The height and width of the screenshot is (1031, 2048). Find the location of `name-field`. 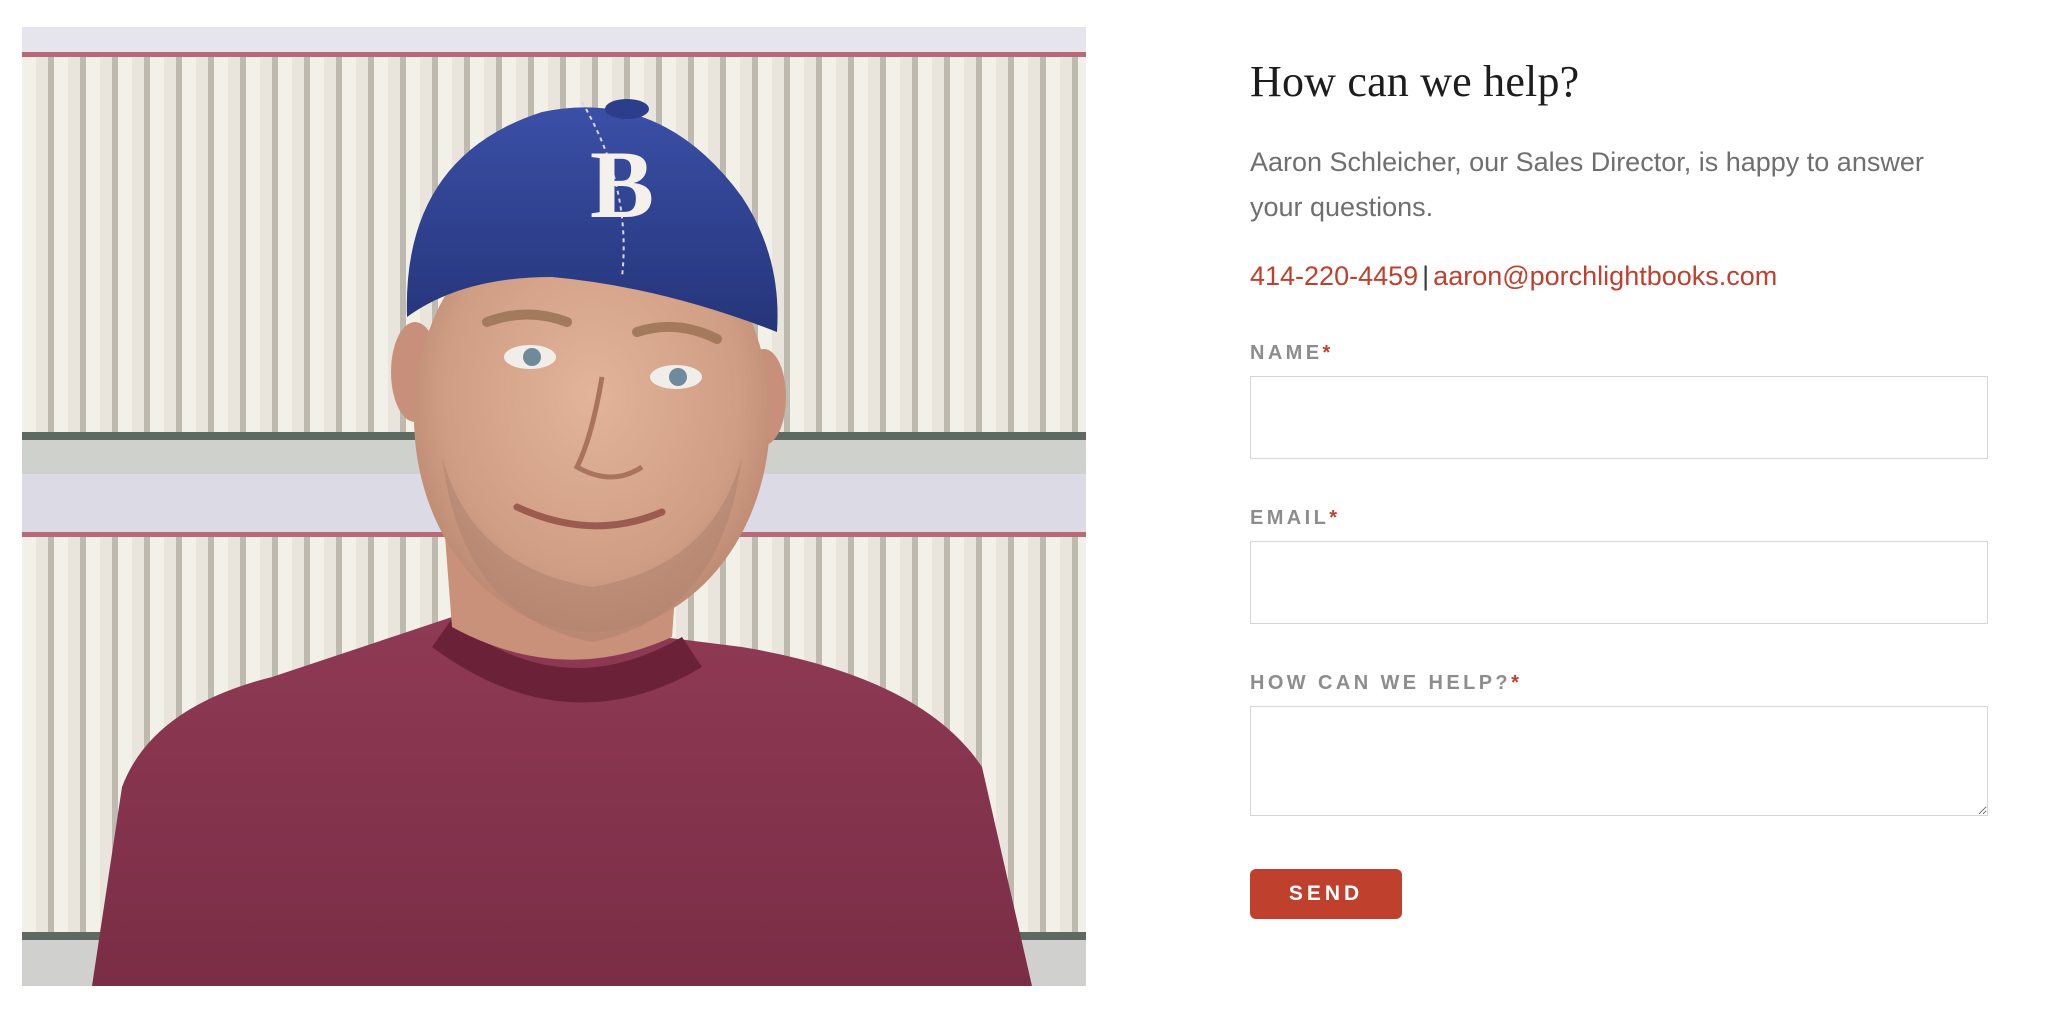

name-field is located at coordinates (1619, 417).